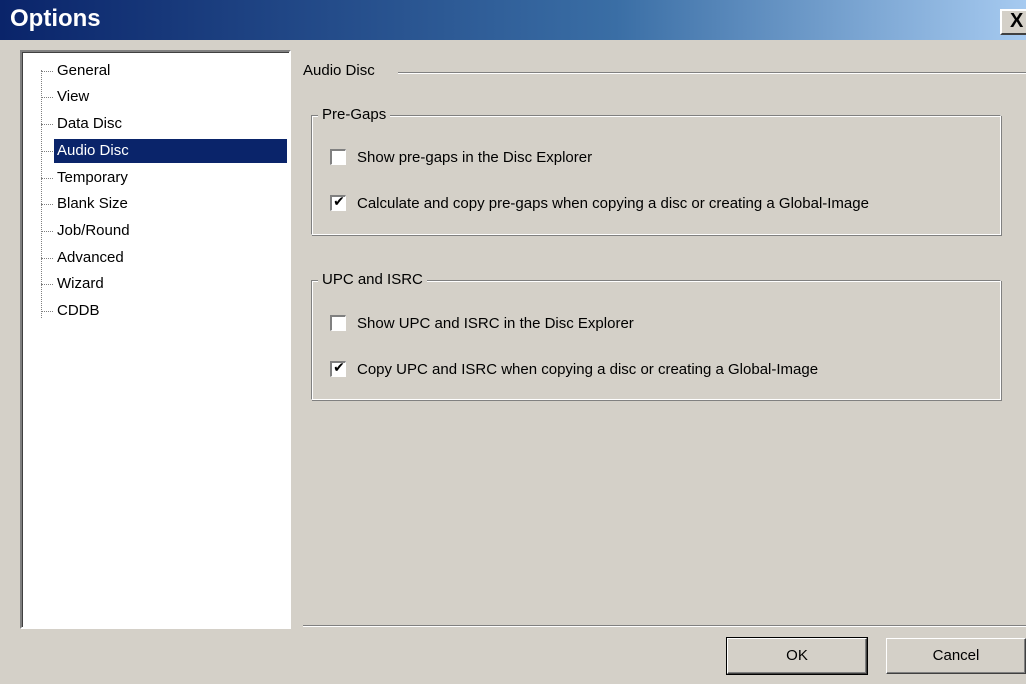 This screenshot has width=1026, height=684. What do you see at coordinates (166, 258) in the screenshot?
I see `tree-item-advanced: Advanced` at bounding box center [166, 258].